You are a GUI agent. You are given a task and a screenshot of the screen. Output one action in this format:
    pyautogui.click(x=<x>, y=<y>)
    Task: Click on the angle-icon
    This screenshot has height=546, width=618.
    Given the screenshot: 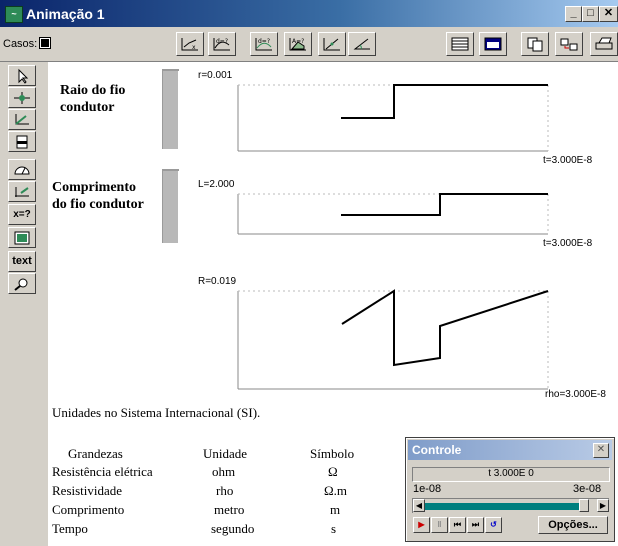 What is the action you would take?
    pyautogui.click(x=361, y=44)
    